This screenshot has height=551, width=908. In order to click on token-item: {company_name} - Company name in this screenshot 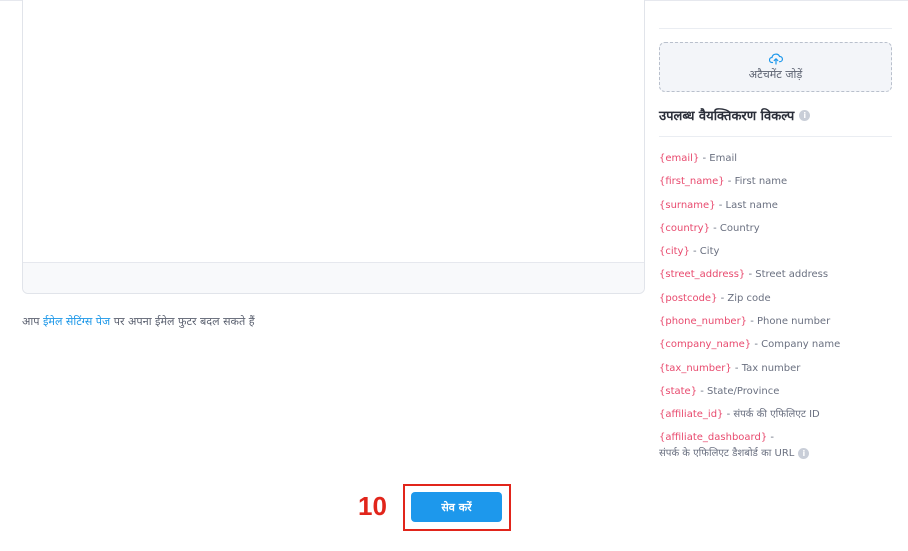, I will do `click(779, 349)`.